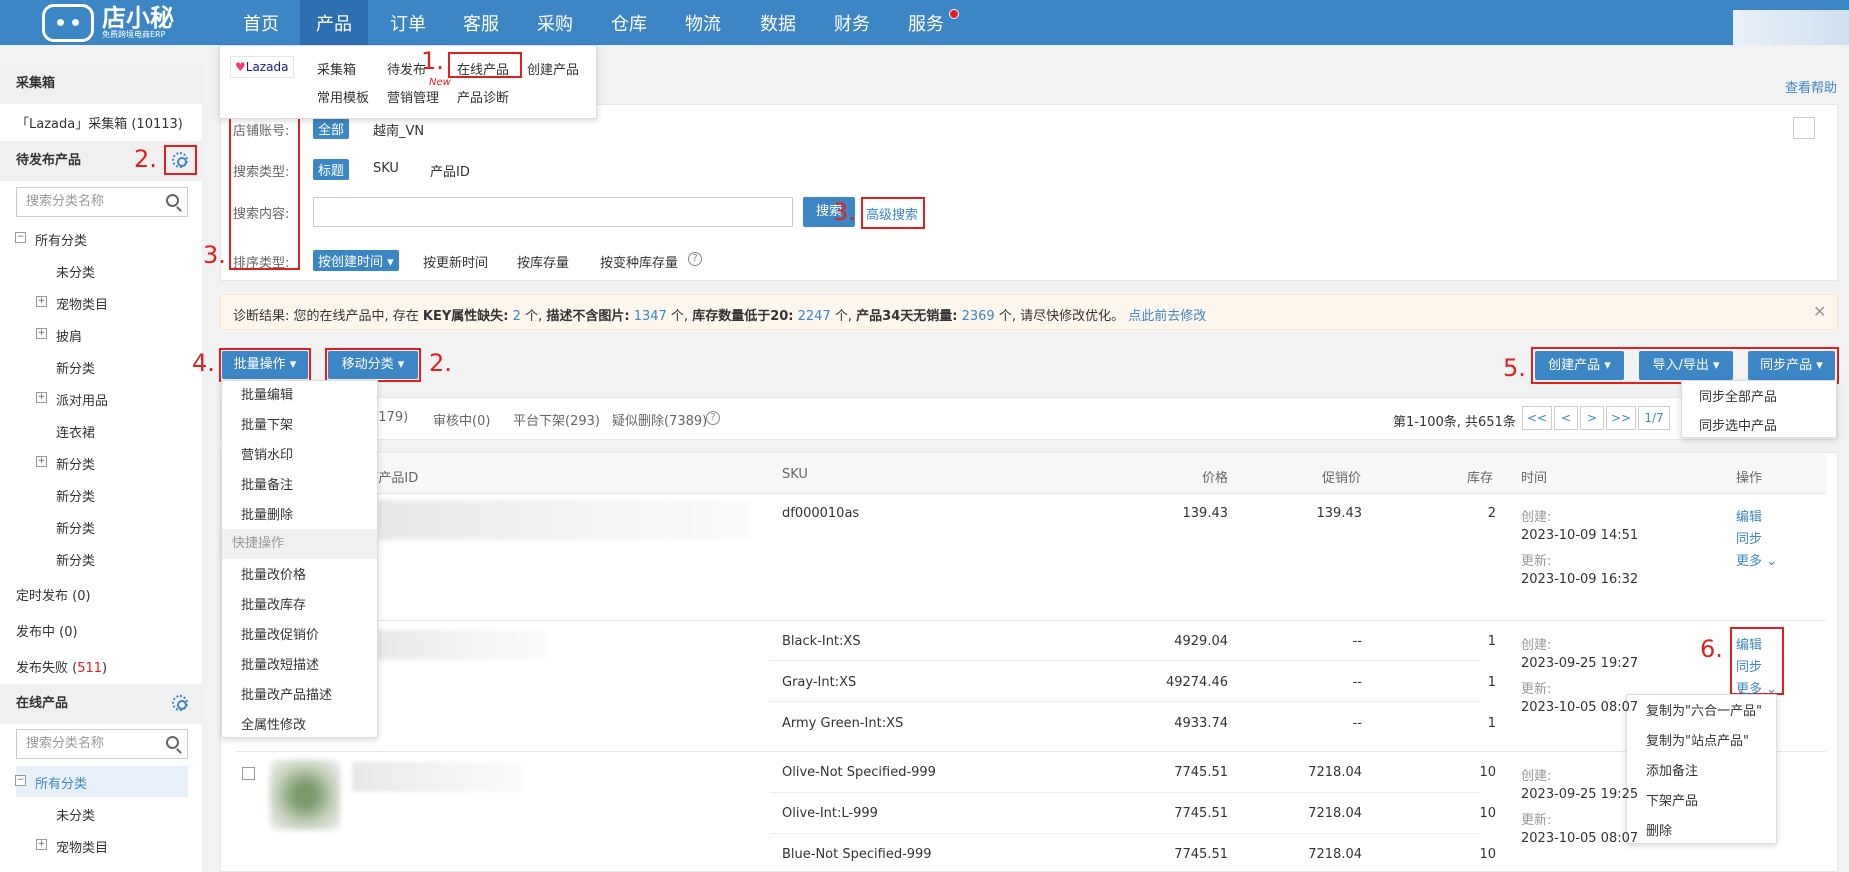 The height and width of the screenshot is (872, 1849). I want to click on tab-suspected-deleted: 疑似删除(7389), so click(659, 419).